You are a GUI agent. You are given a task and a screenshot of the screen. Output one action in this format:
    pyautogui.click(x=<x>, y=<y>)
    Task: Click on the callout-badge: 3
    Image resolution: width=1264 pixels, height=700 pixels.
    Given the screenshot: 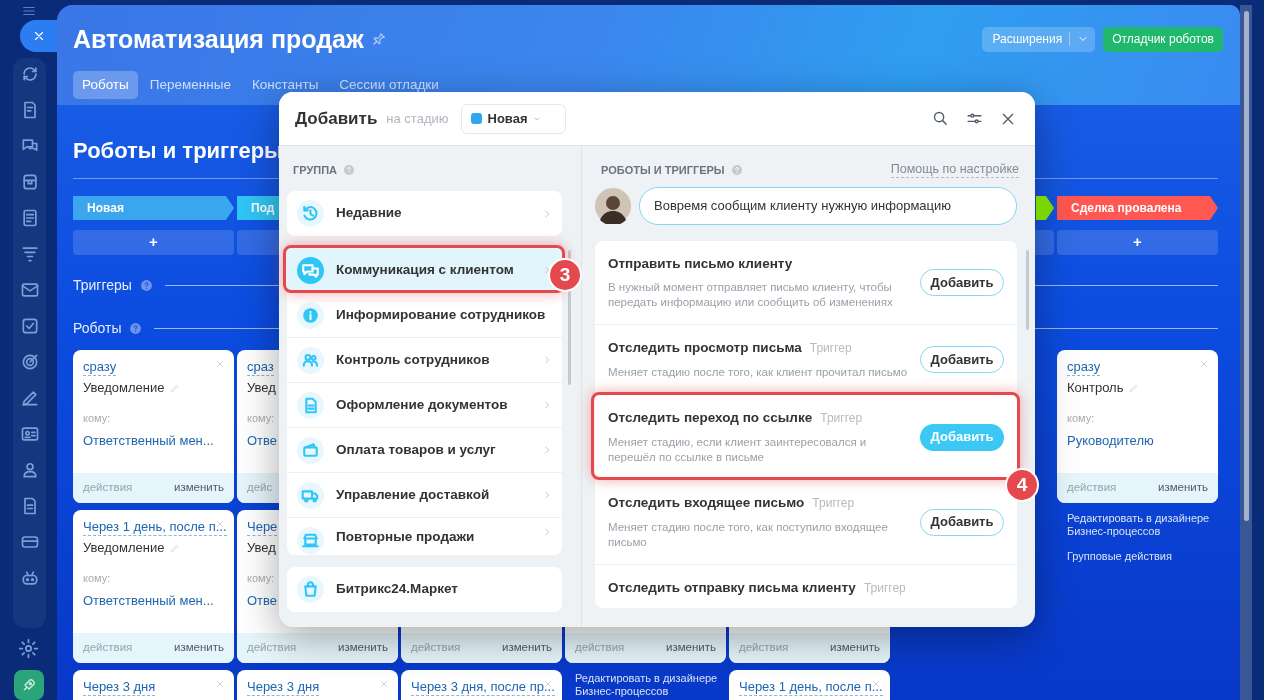 What is the action you would take?
    pyautogui.click(x=565, y=275)
    